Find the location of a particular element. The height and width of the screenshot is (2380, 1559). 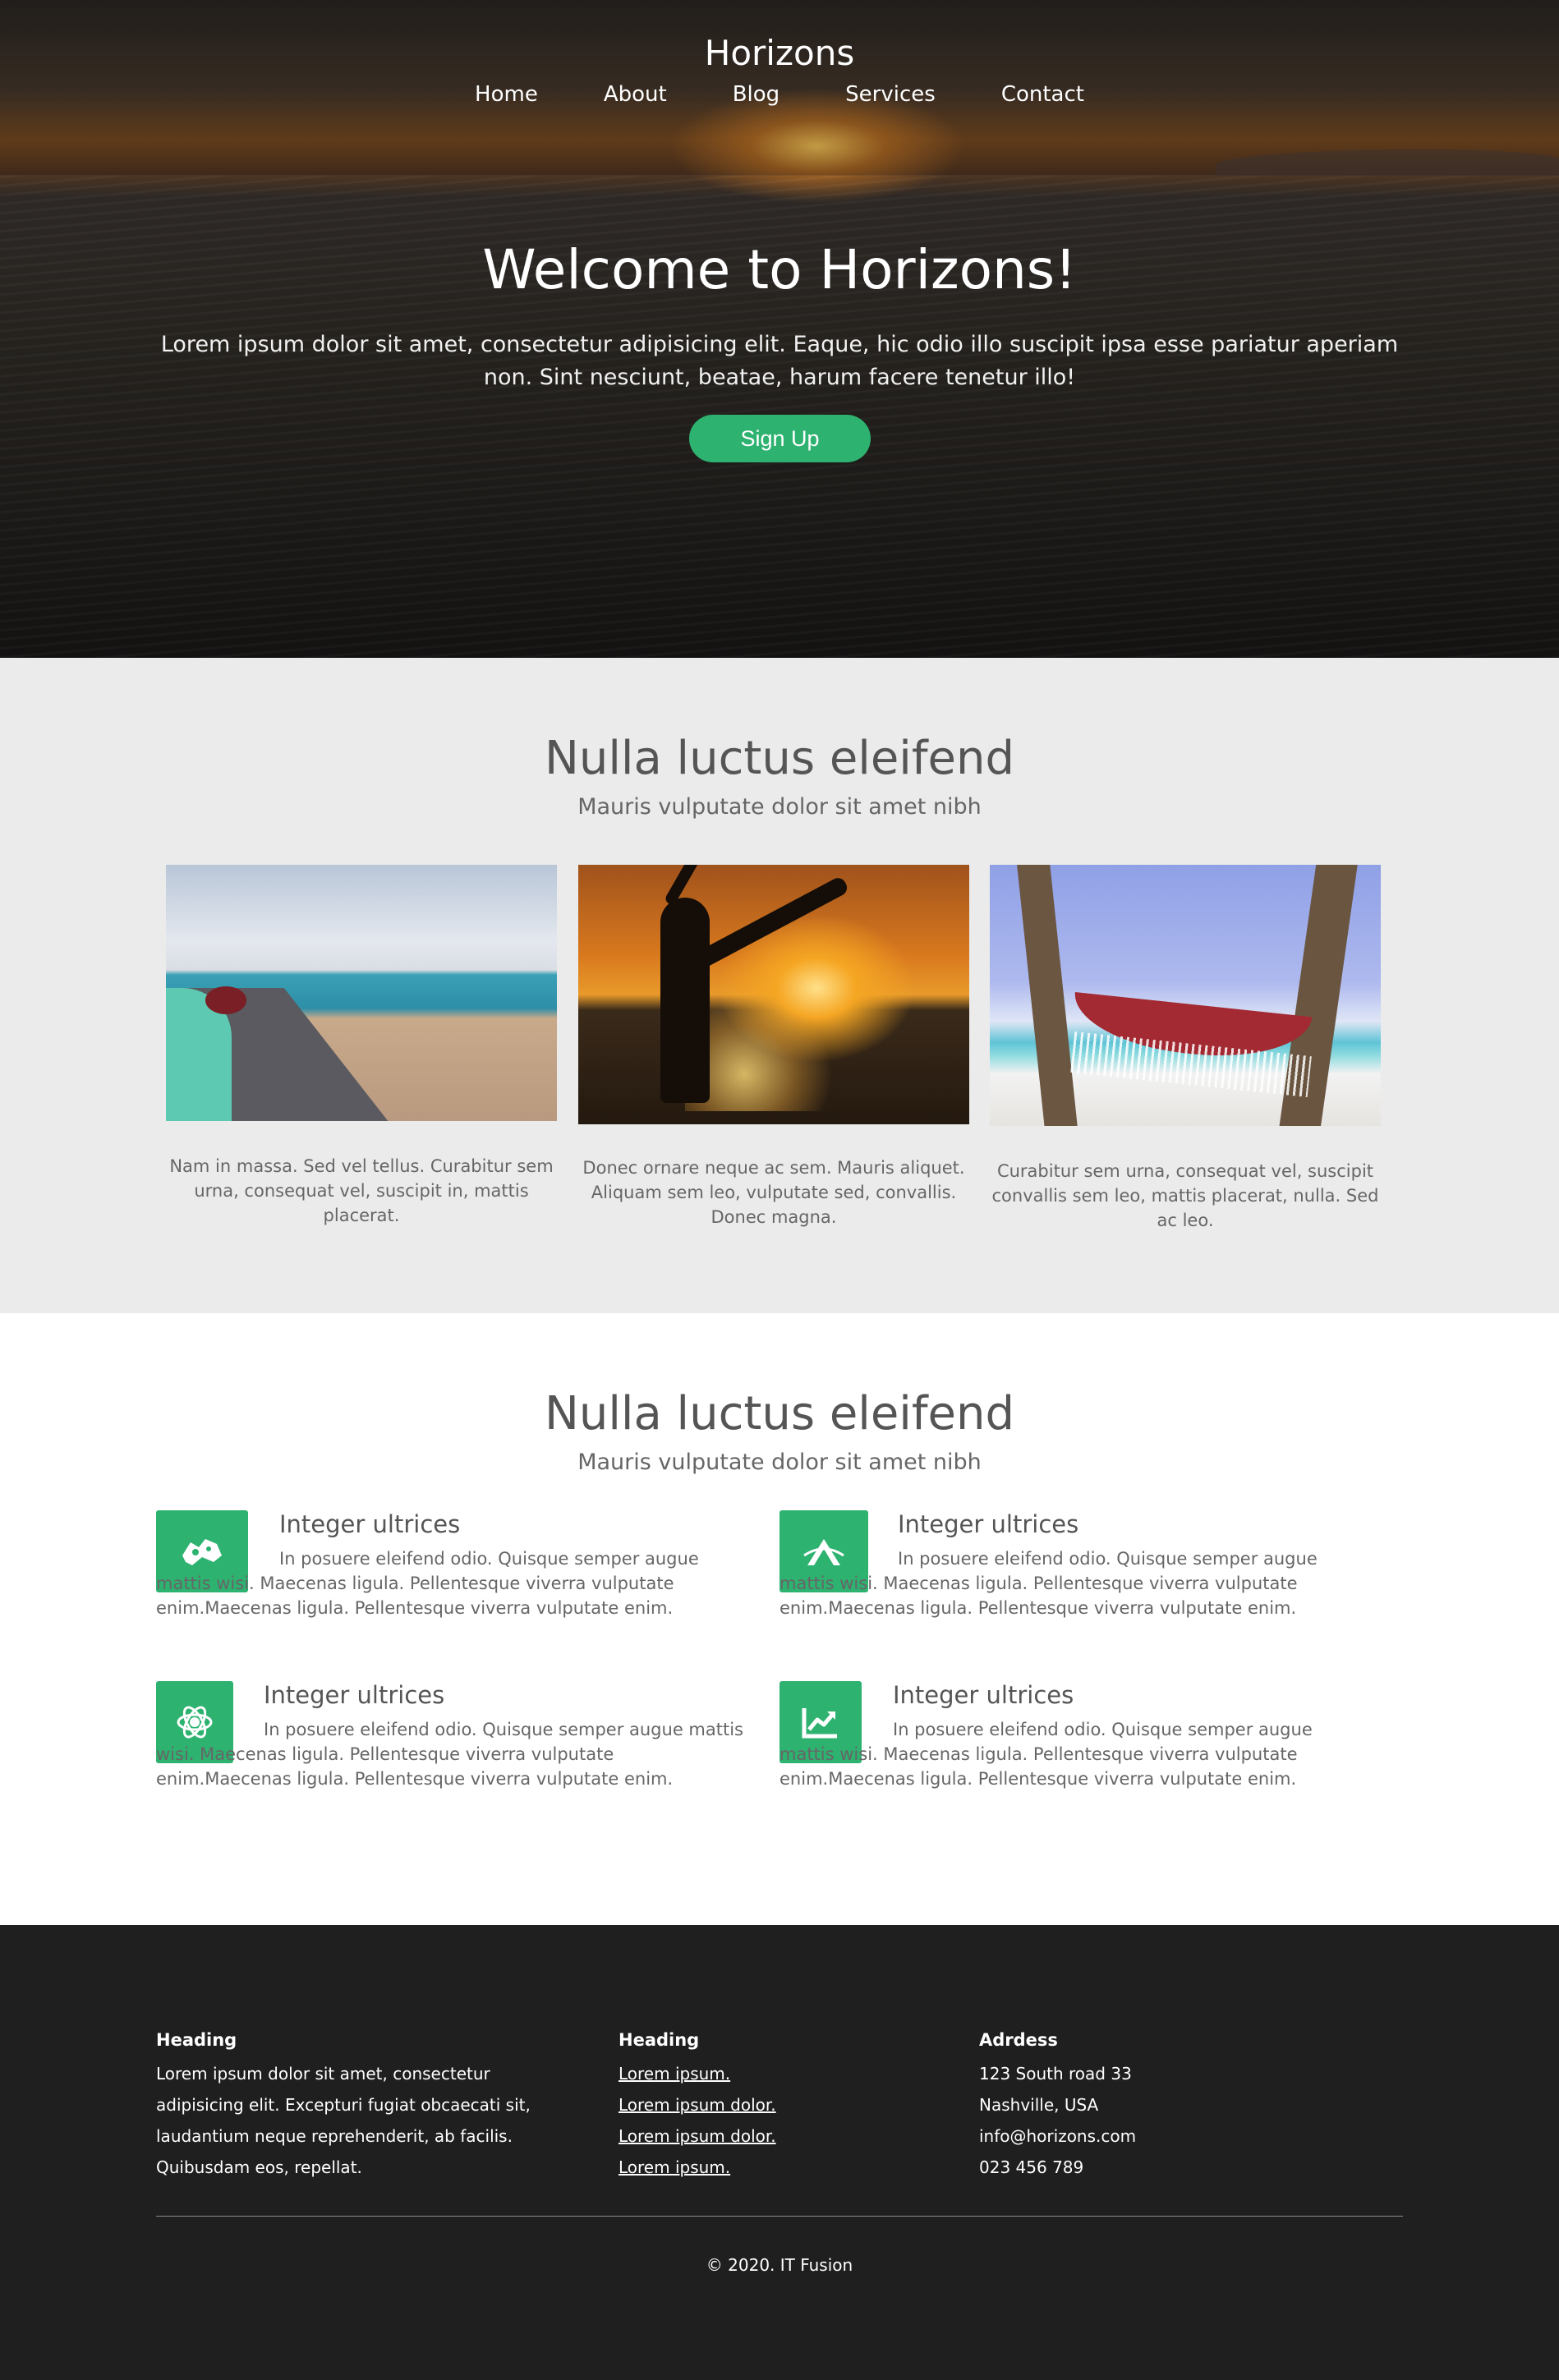

nav-contact: Contact is located at coordinates (1042, 94).